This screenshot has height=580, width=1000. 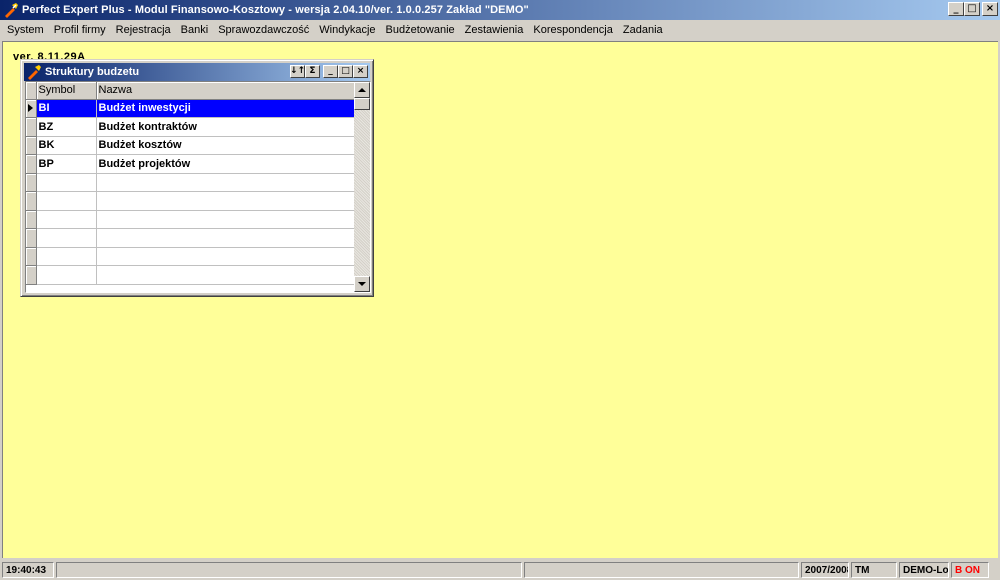 I want to click on cell-name: Budżet kosztów, so click(x=225, y=145).